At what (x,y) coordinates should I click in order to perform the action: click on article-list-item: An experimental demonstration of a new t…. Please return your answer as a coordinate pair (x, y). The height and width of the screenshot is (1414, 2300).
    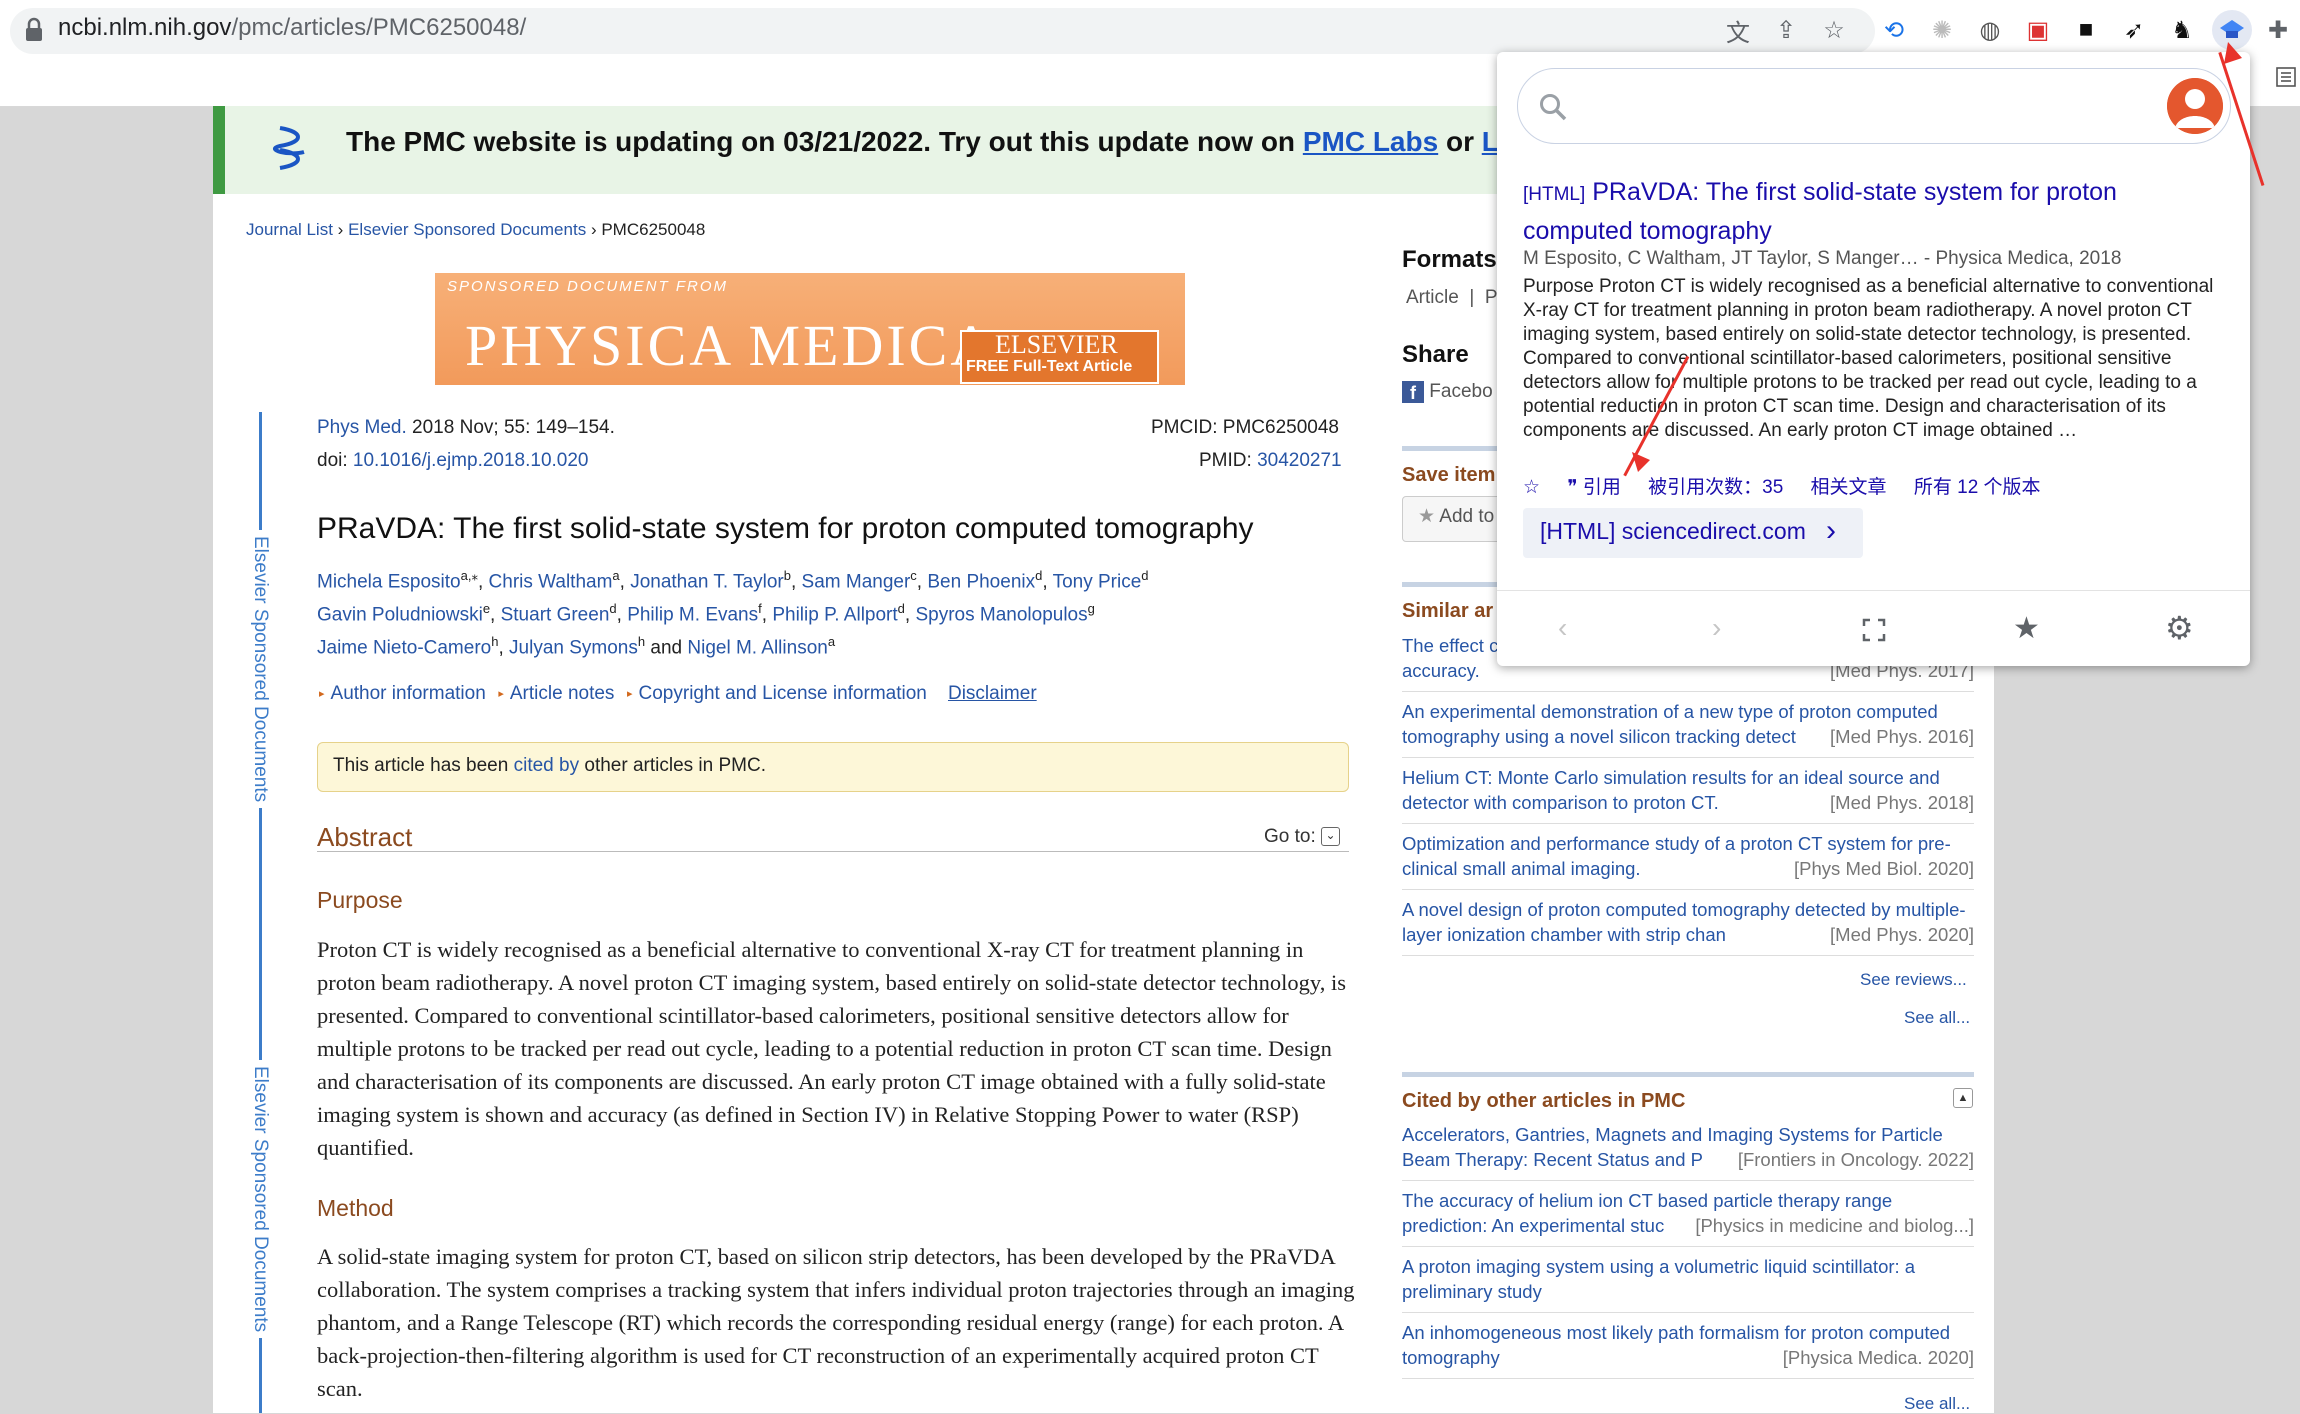
    Looking at the image, I should click on (1688, 724).